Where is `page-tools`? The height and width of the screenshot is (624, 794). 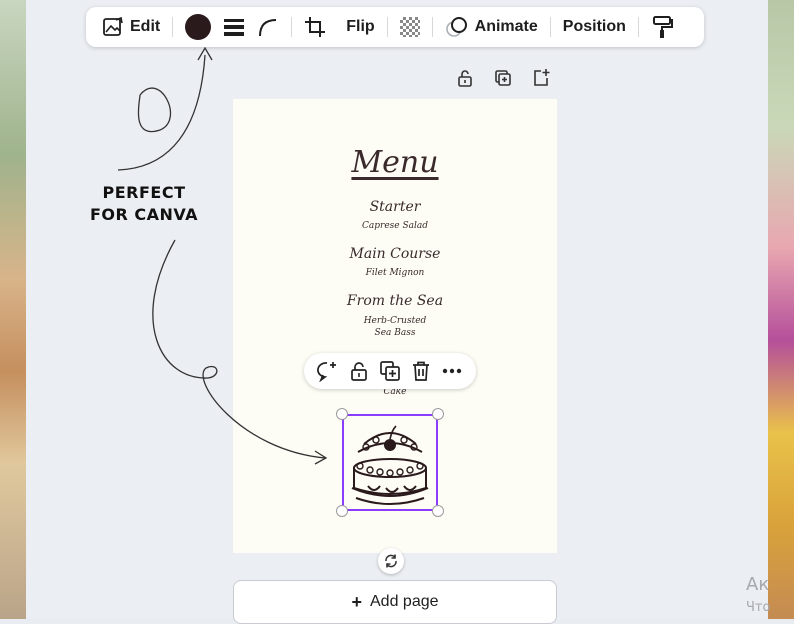 page-tools is located at coordinates (503, 78).